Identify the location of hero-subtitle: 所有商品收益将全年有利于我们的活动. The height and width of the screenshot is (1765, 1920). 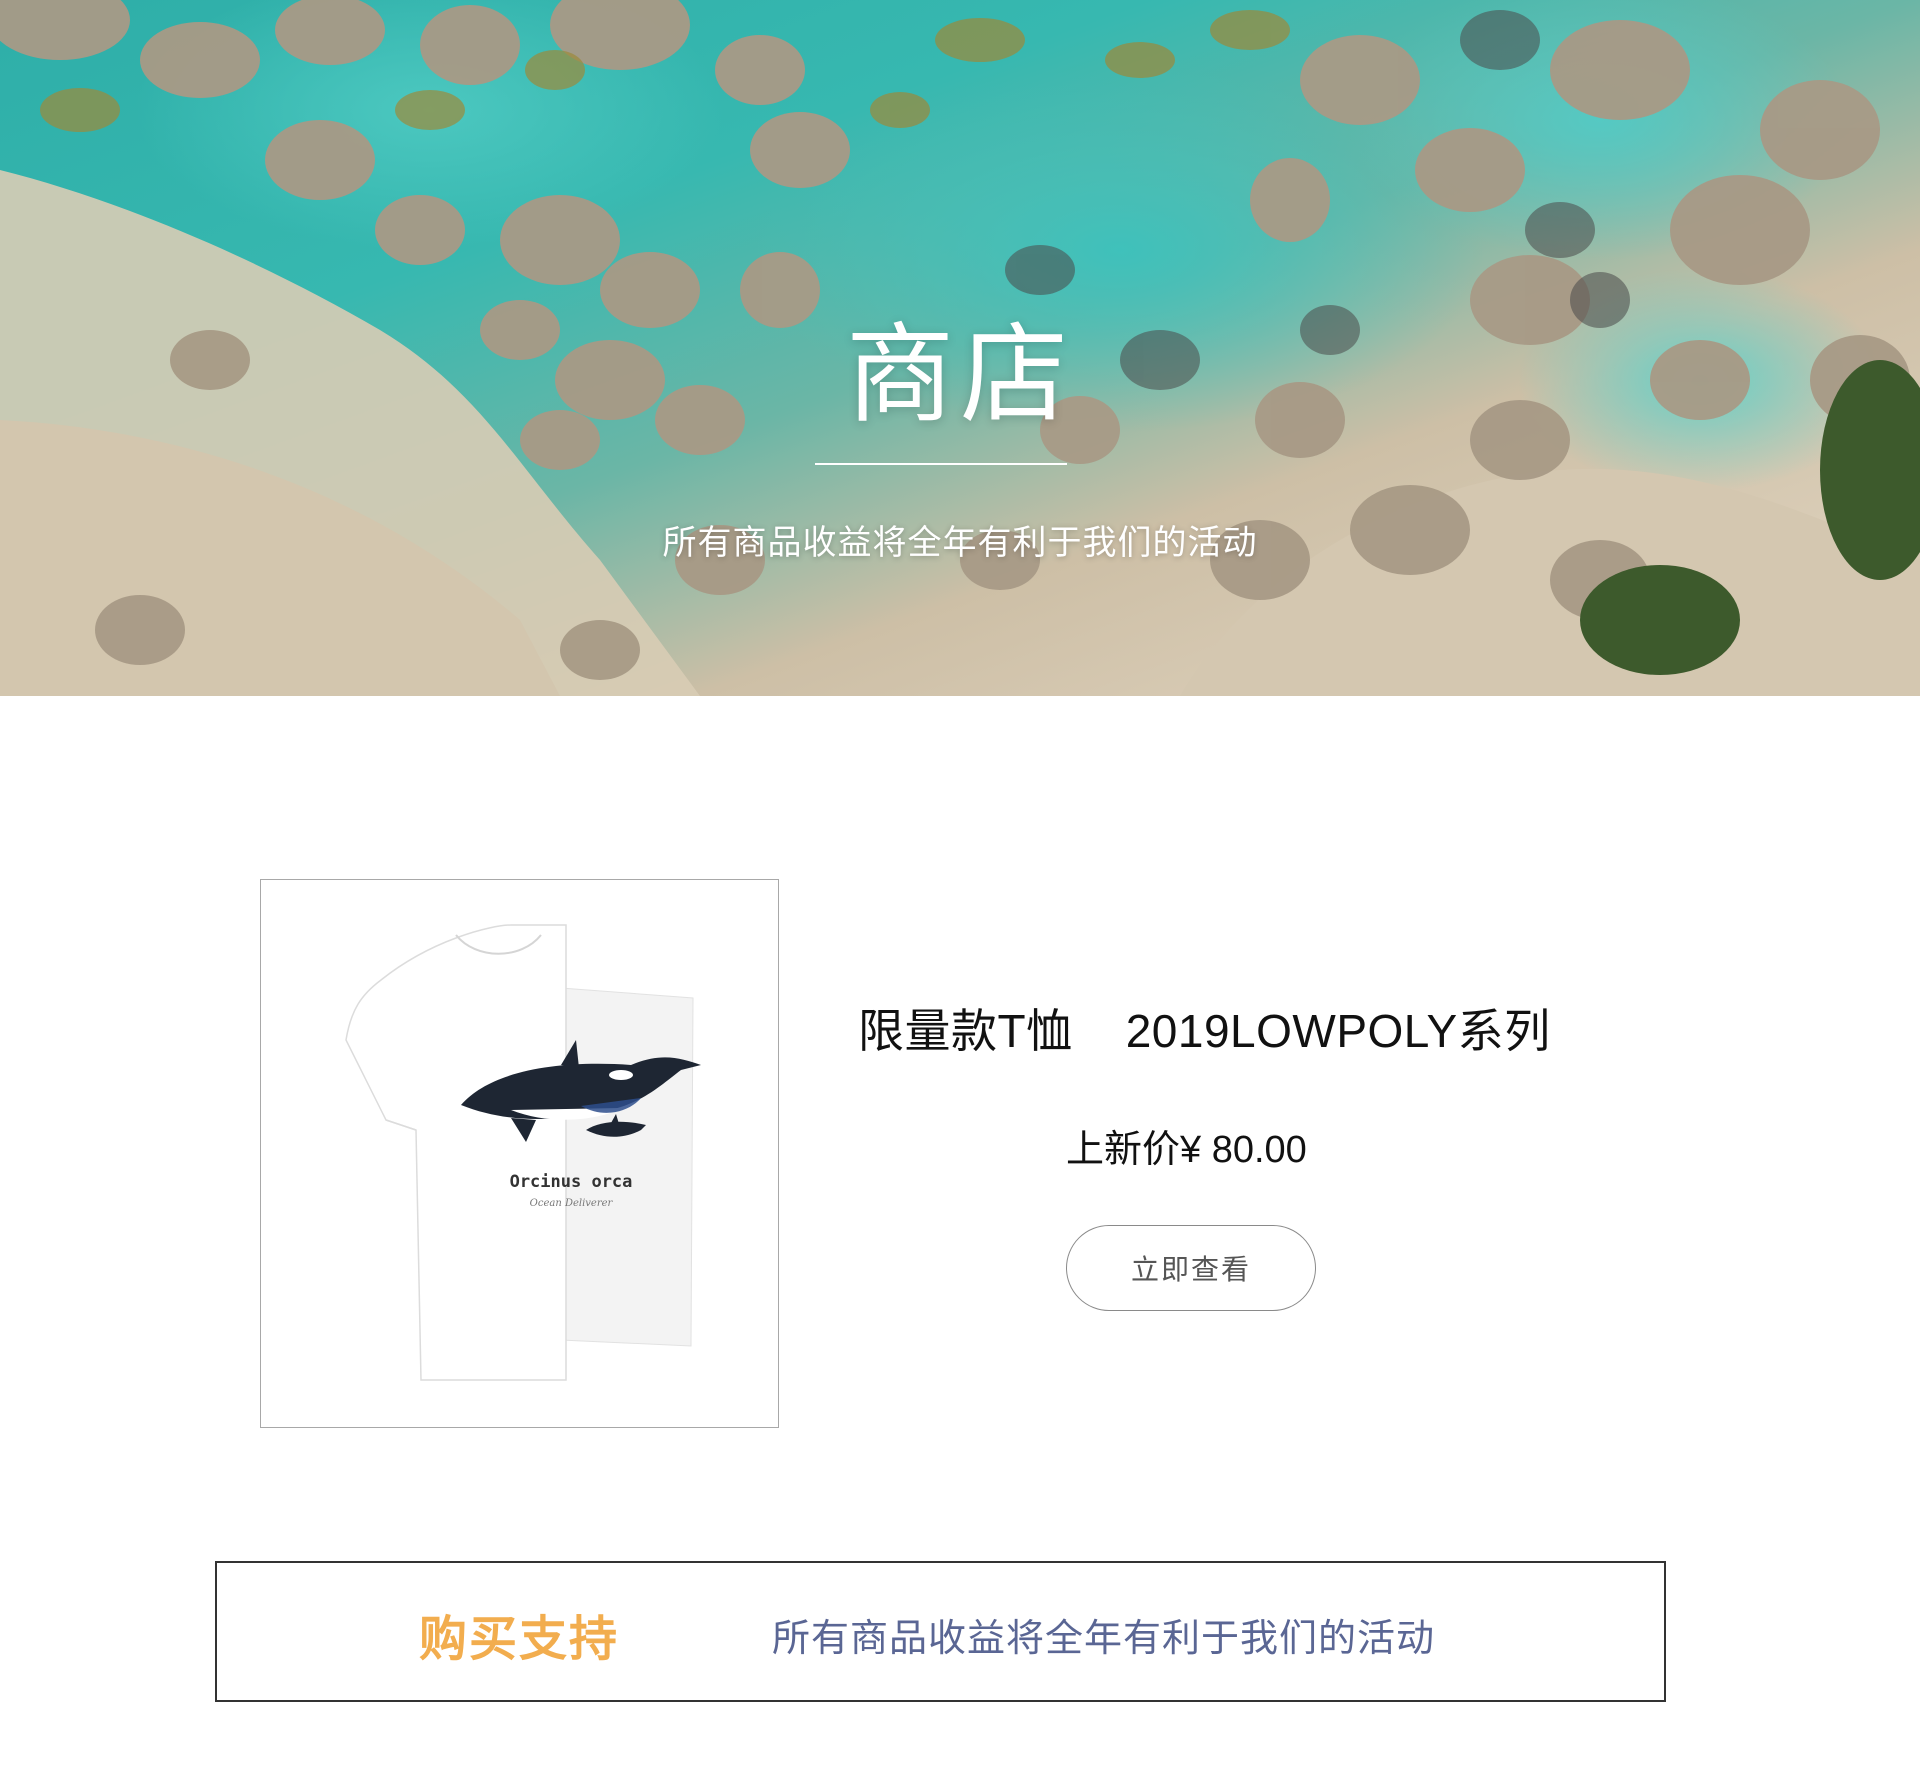
(960, 543).